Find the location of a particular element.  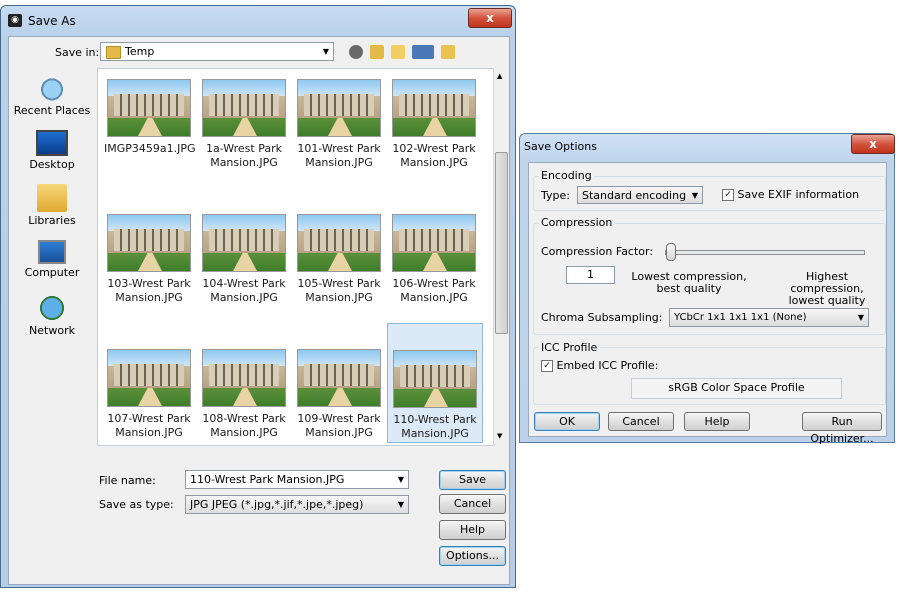

place-desktop: Desktop is located at coordinates (52, 150).